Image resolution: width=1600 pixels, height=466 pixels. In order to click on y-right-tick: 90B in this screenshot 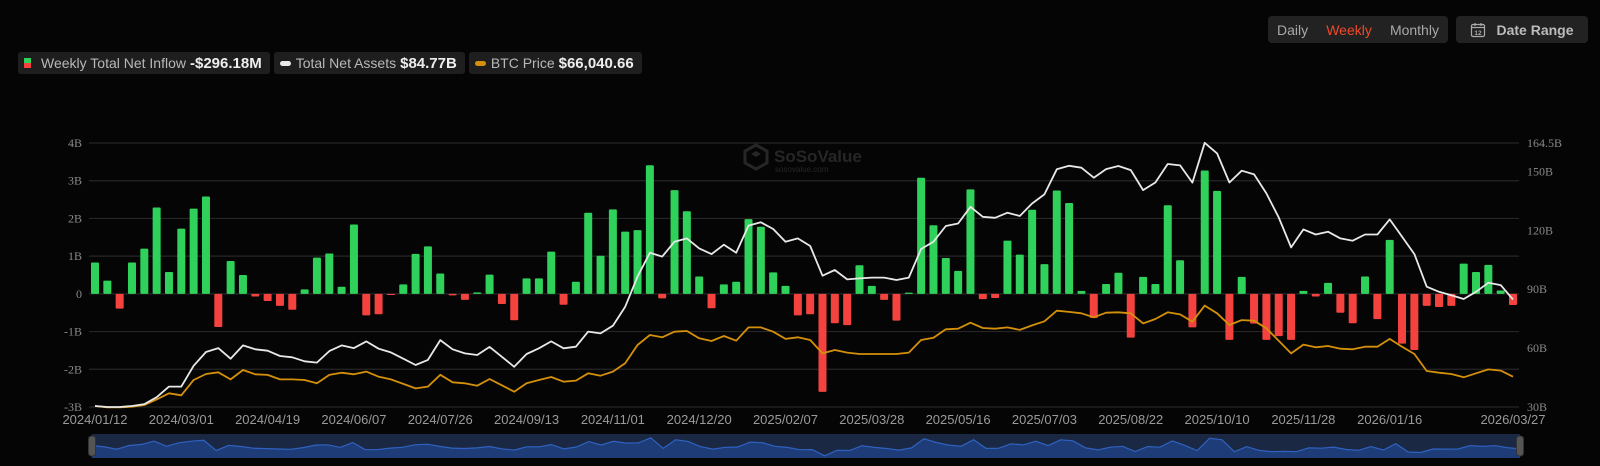, I will do `click(1537, 289)`.